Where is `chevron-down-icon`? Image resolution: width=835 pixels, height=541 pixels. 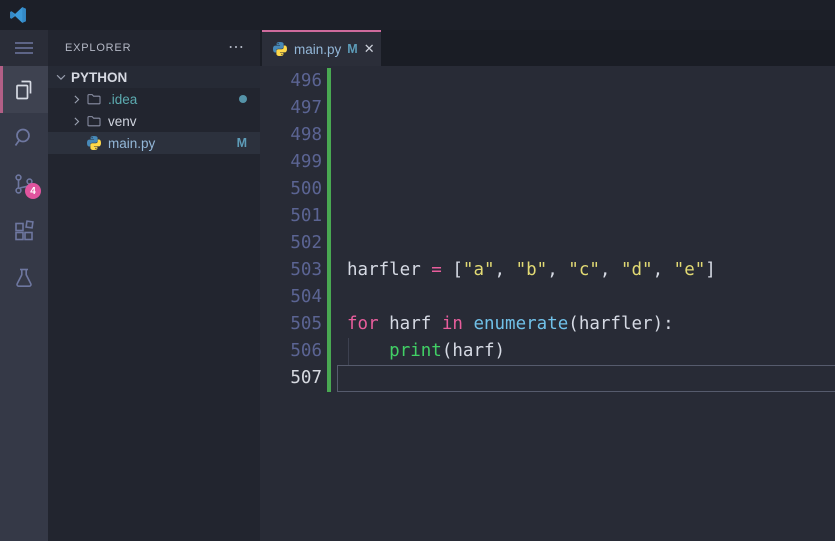 chevron-down-icon is located at coordinates (61, 77).